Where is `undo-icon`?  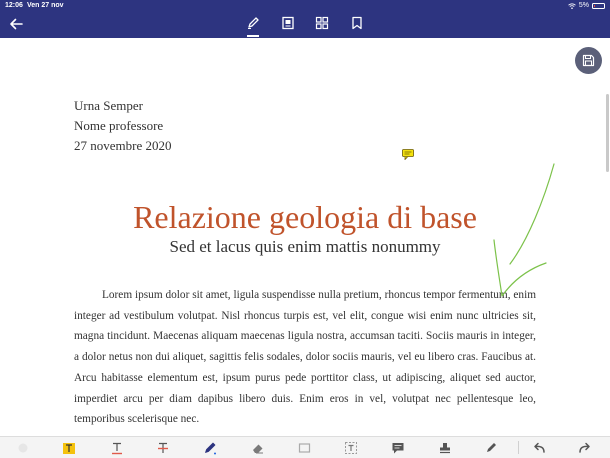
undo-icon is located at coordinates (539, 448).